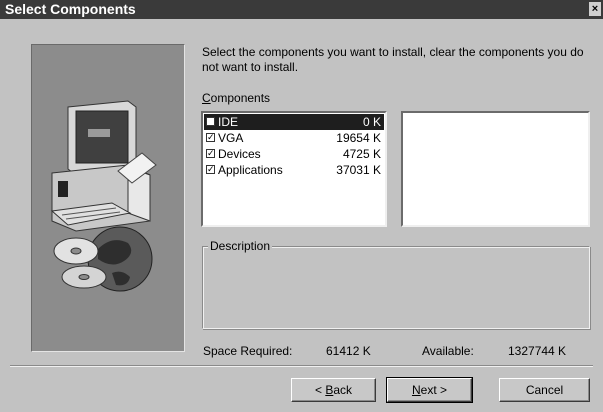 The height and width of the screenshot is (412, 603). I want to click on computer-with-disc-icon, so click(103, 196).